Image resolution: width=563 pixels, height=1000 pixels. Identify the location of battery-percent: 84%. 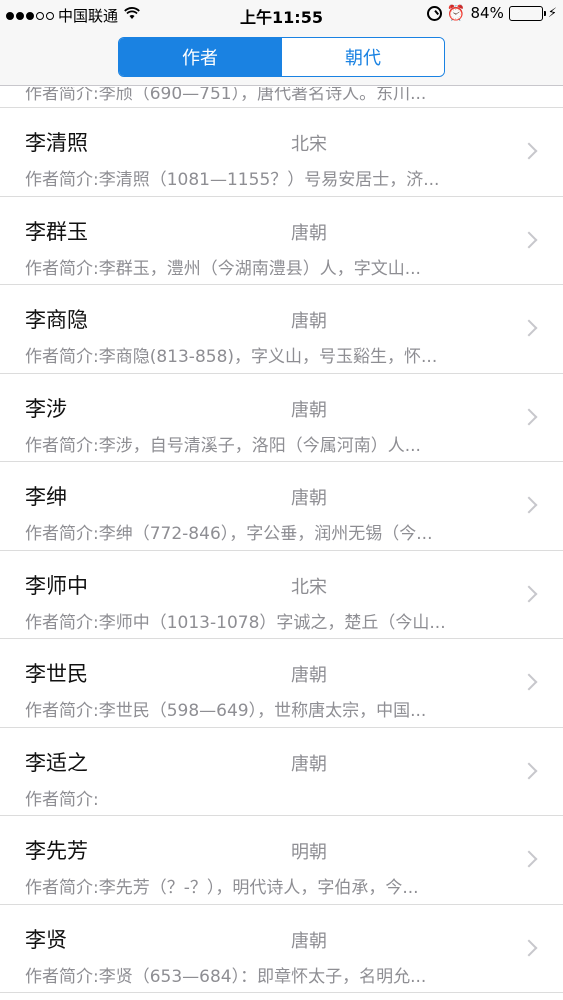
(487, 13).